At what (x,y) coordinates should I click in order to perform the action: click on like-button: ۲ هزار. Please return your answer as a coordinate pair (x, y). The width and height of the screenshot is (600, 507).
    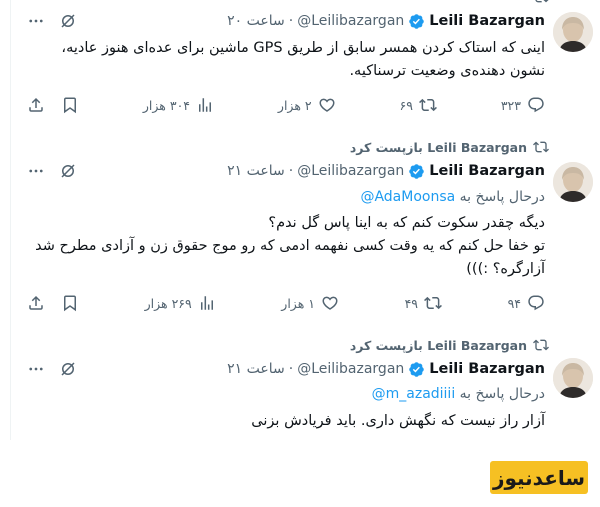
    Looking at the image, I should click on (307, 105).